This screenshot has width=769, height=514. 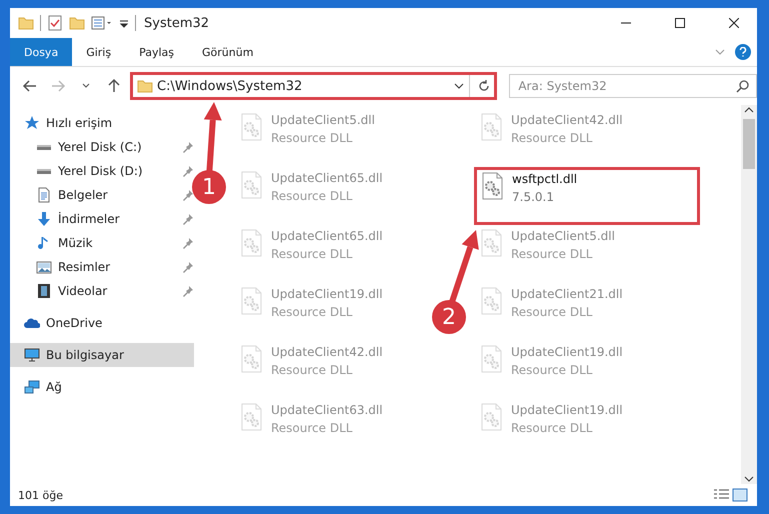 What do you see at coordinates (44, 195) in the screenshot?
I see `document-icon` at bounding box center [44, 195].